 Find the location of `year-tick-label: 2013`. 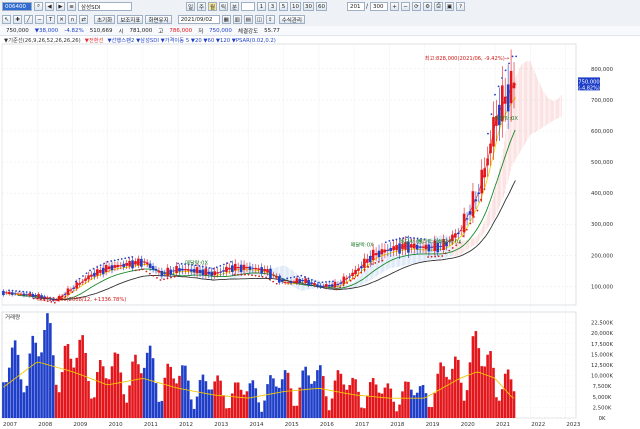

year-tick-label: 2013 is located at coordinates (221, 425).